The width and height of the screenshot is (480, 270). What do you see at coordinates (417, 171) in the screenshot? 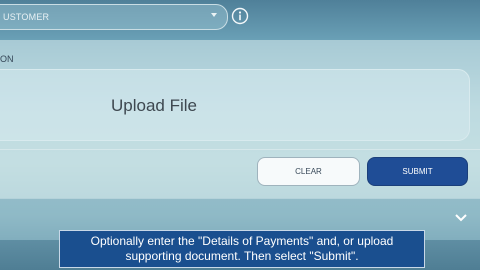
I see `submit-button: SUBMIT` at bounding box center [417, 171].